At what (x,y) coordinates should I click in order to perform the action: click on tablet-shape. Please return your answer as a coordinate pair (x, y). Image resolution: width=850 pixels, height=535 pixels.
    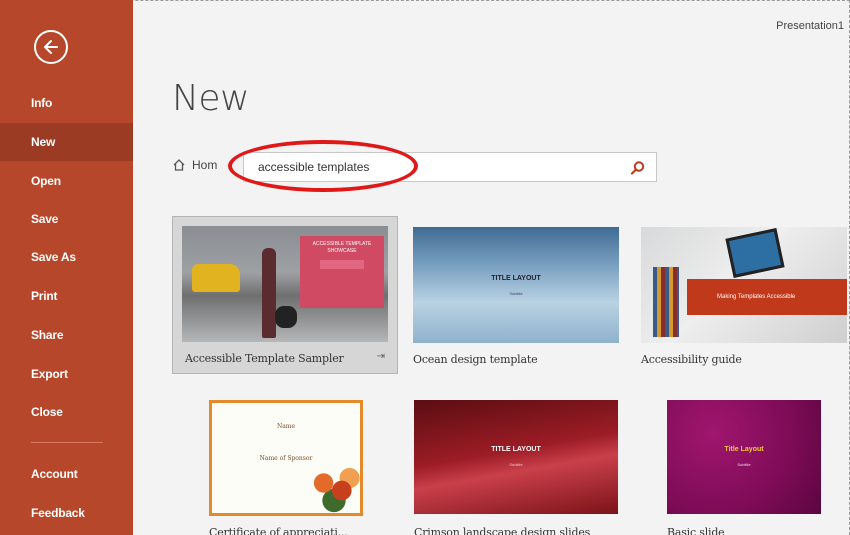
    Looking at the image, I should click on (755, 253).